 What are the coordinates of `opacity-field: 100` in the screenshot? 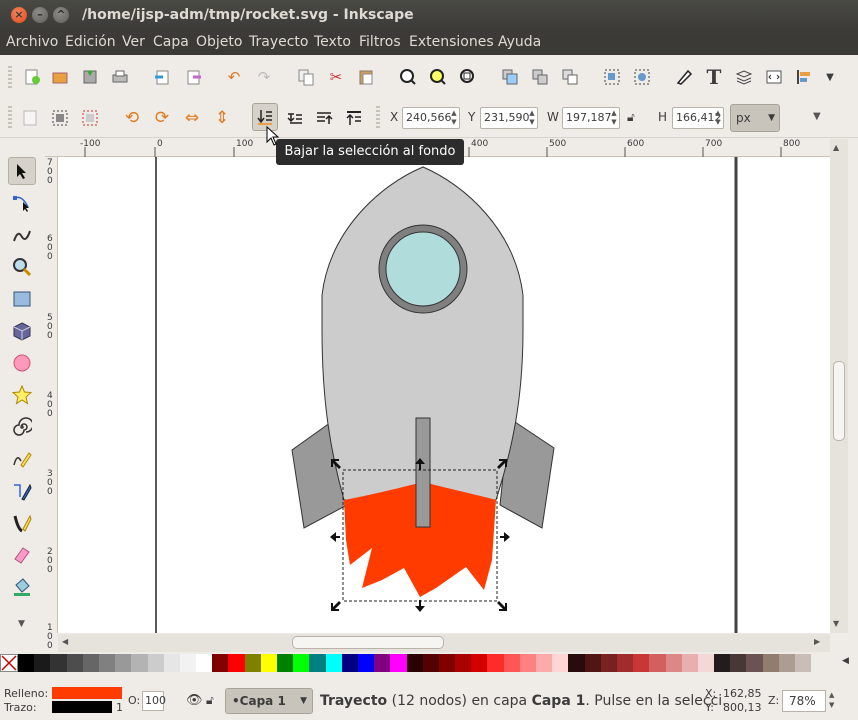 It's located at (154, 701).